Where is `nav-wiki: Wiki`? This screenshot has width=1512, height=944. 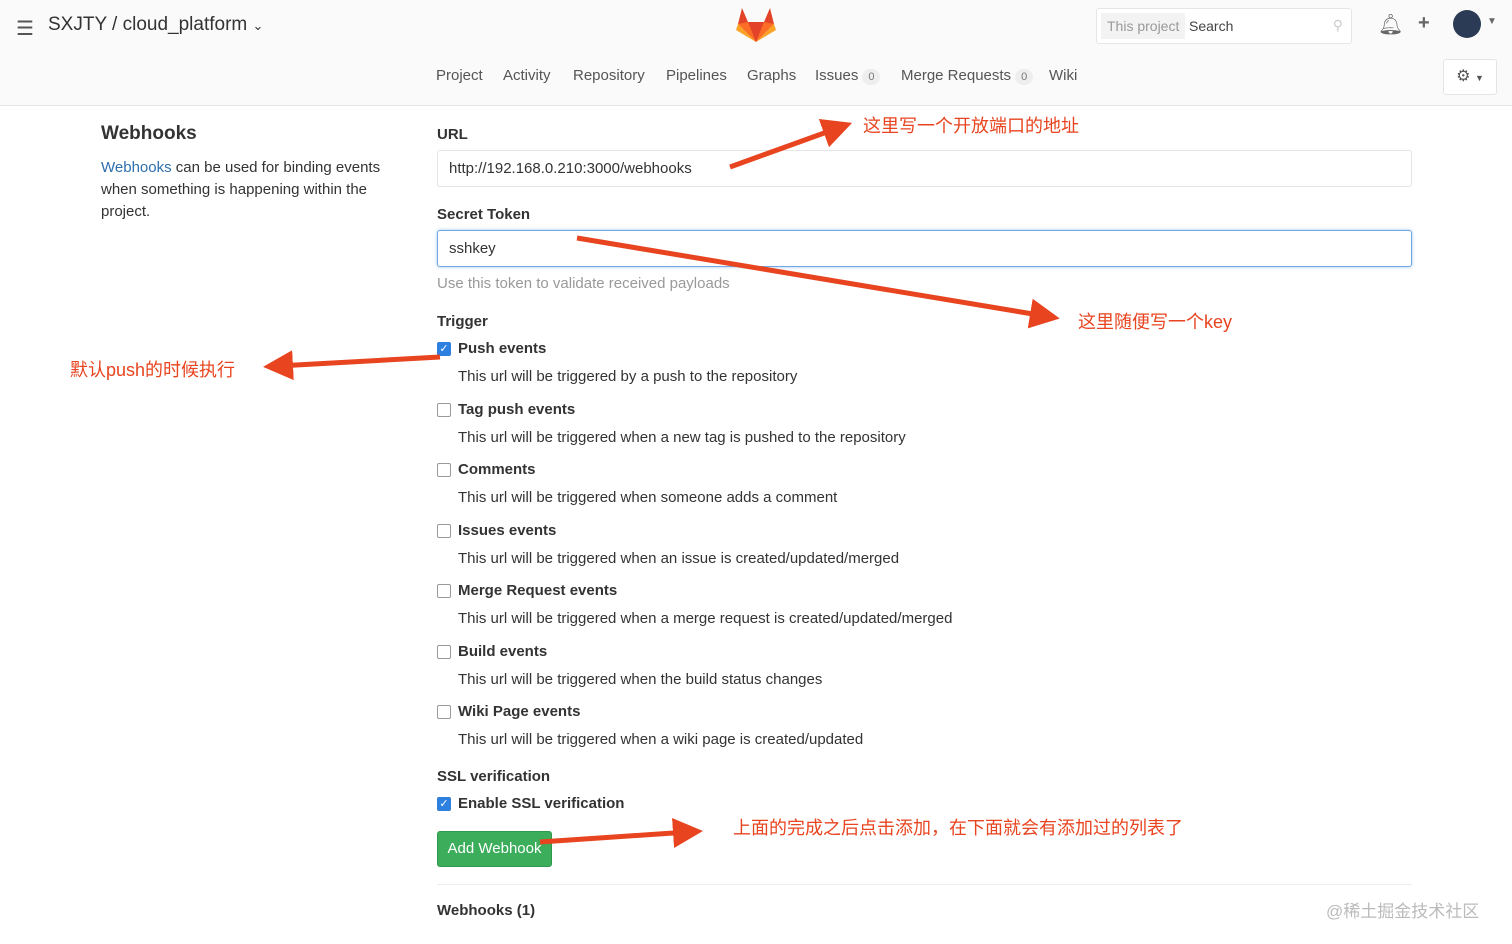 nav-wiki: Wiki is located at coordinates (1063, 75).